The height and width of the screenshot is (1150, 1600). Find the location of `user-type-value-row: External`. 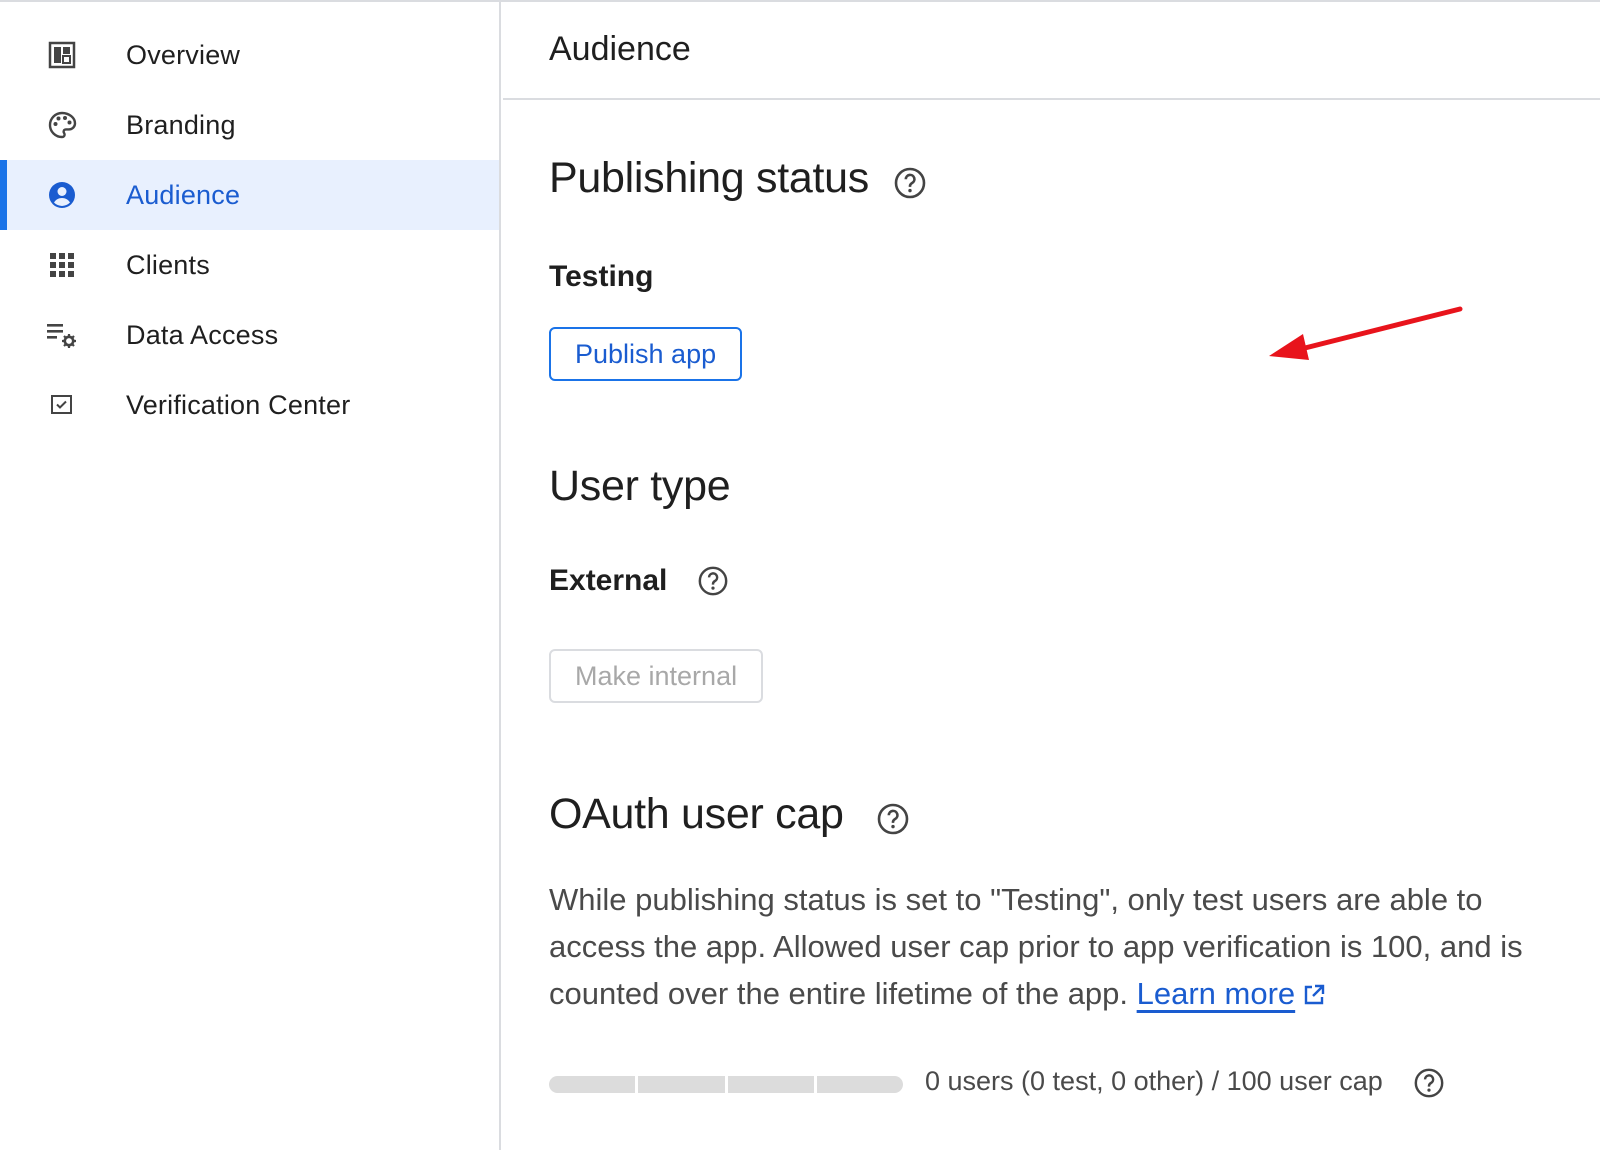

user-type-value-row: External is located at coordinates (639, 581).